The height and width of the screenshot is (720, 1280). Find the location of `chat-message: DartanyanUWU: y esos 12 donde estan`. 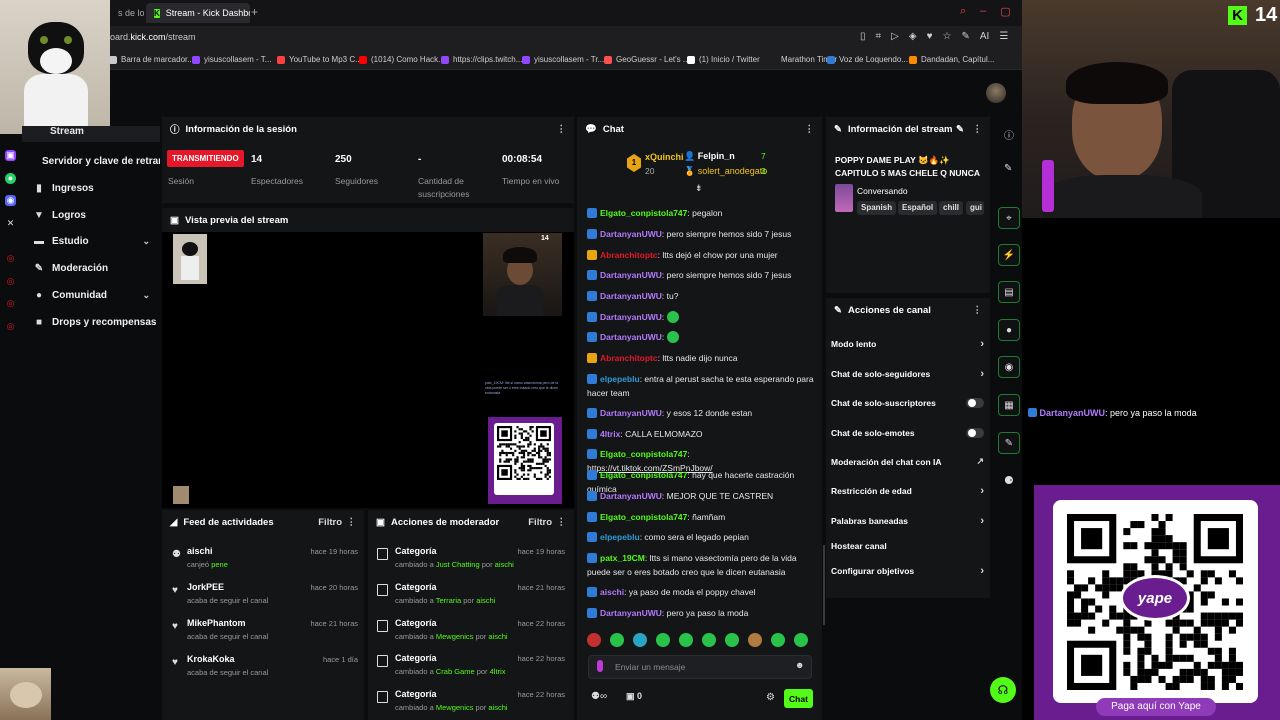

chat-message: DartanyanUWU: y esos 12 donde estan is located at coordinates (701, 413).